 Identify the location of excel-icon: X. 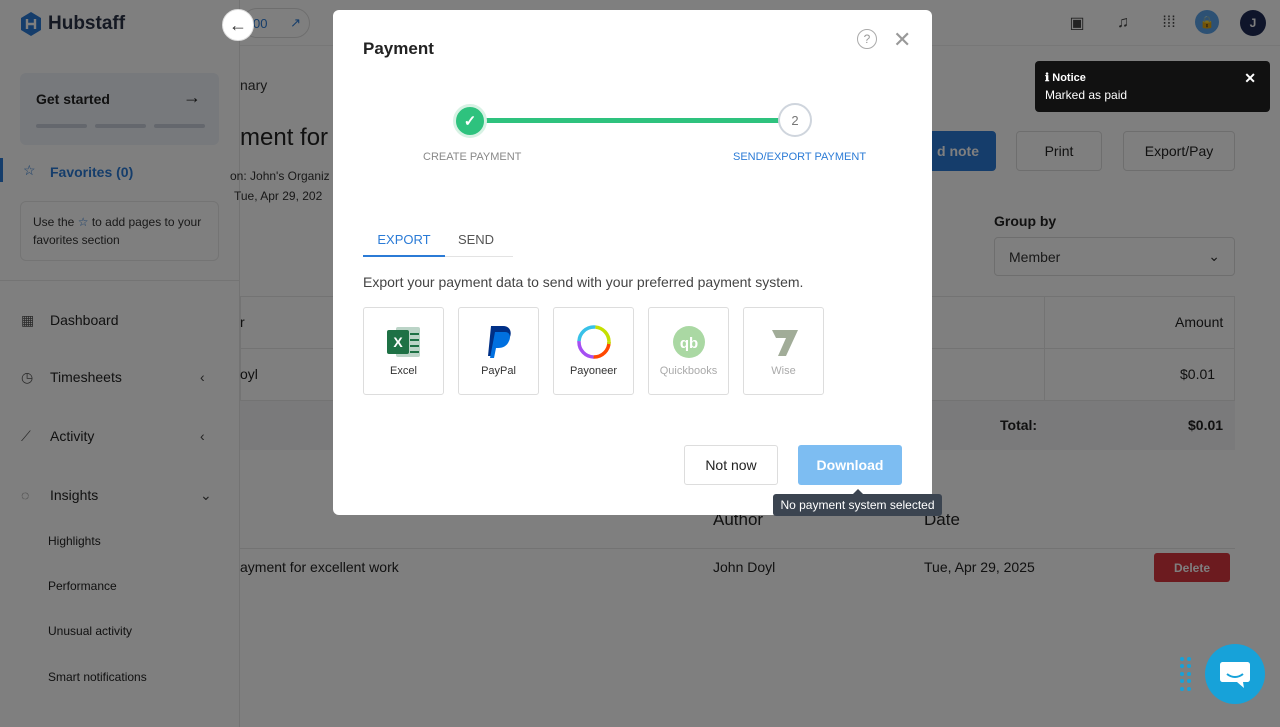
(403, 342).